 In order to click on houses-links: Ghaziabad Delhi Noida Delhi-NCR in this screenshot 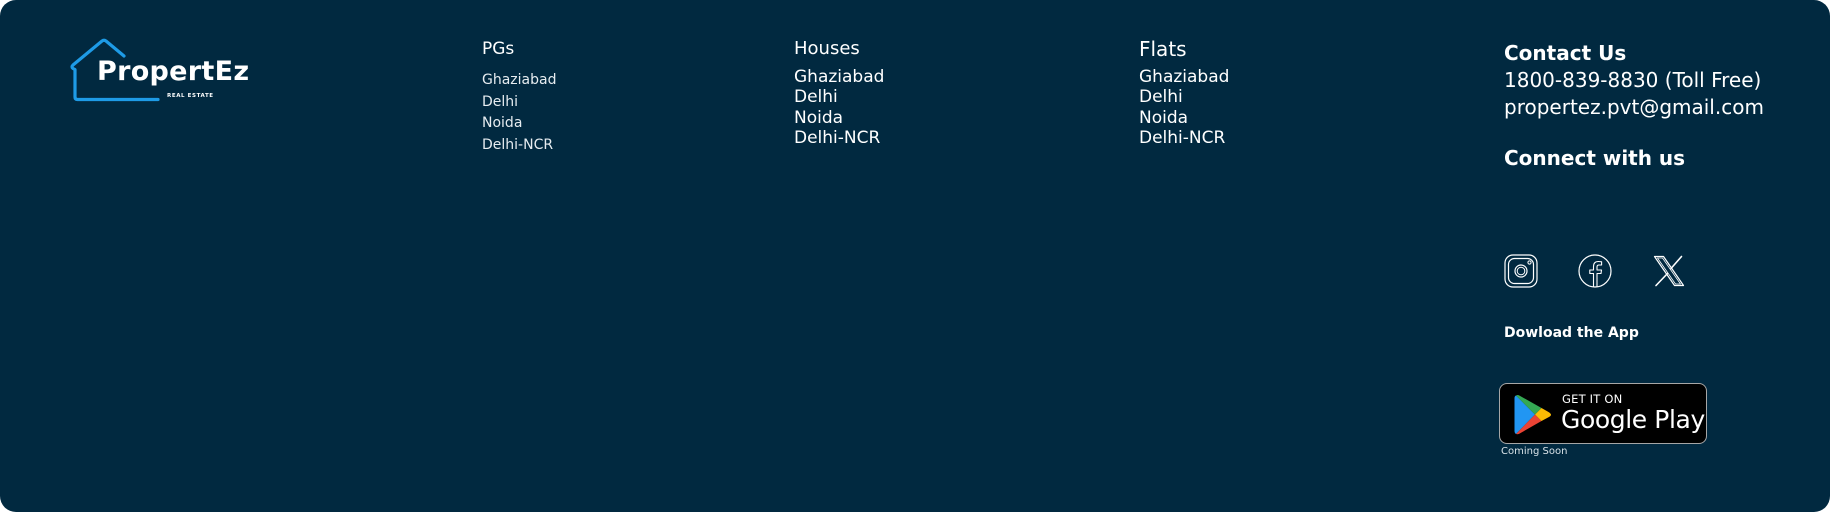, I will do `click(839, 107)`.